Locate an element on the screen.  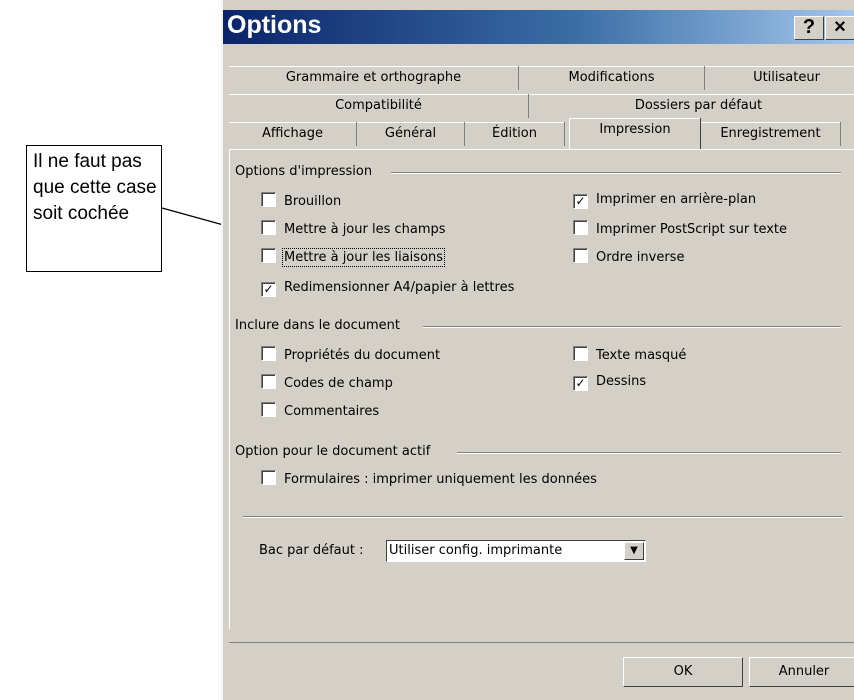
help-icon: ? is located at coordinates (809, 27).